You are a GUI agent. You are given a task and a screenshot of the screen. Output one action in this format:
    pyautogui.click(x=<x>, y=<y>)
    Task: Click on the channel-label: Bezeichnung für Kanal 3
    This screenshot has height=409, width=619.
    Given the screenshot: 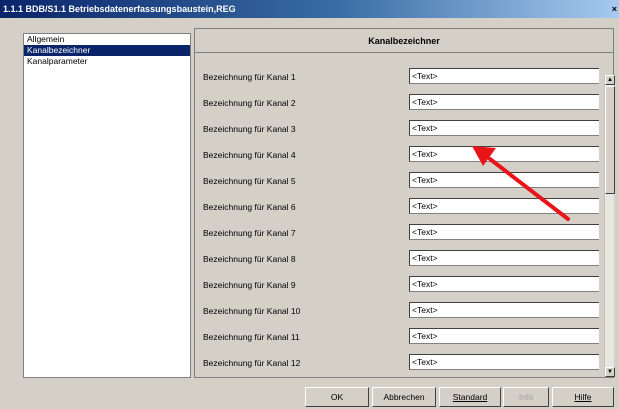 What is the action you would take?
    pyautogui.click(x=249, y=129)
    